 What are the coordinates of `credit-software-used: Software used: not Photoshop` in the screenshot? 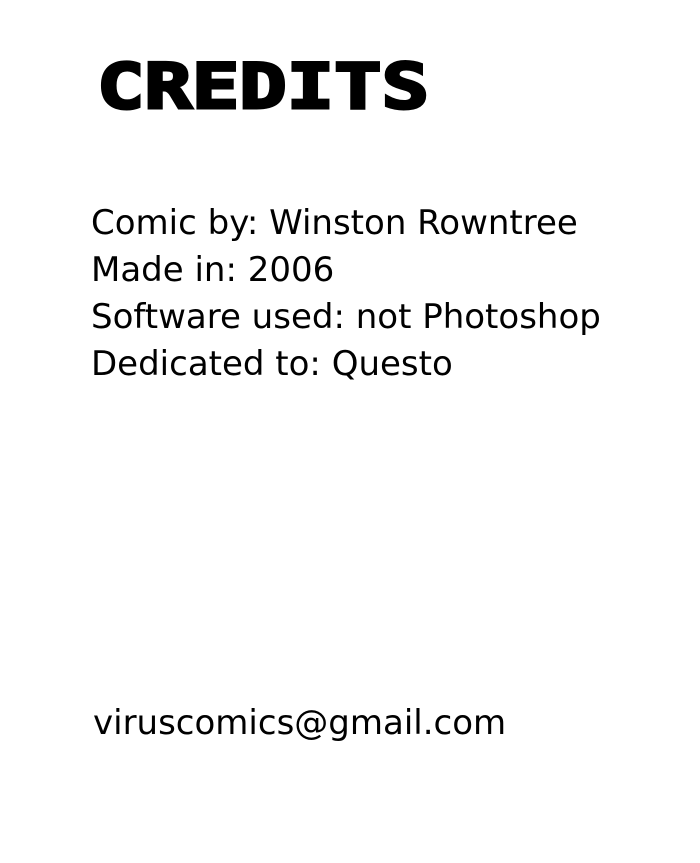 It's located at (346, 317).